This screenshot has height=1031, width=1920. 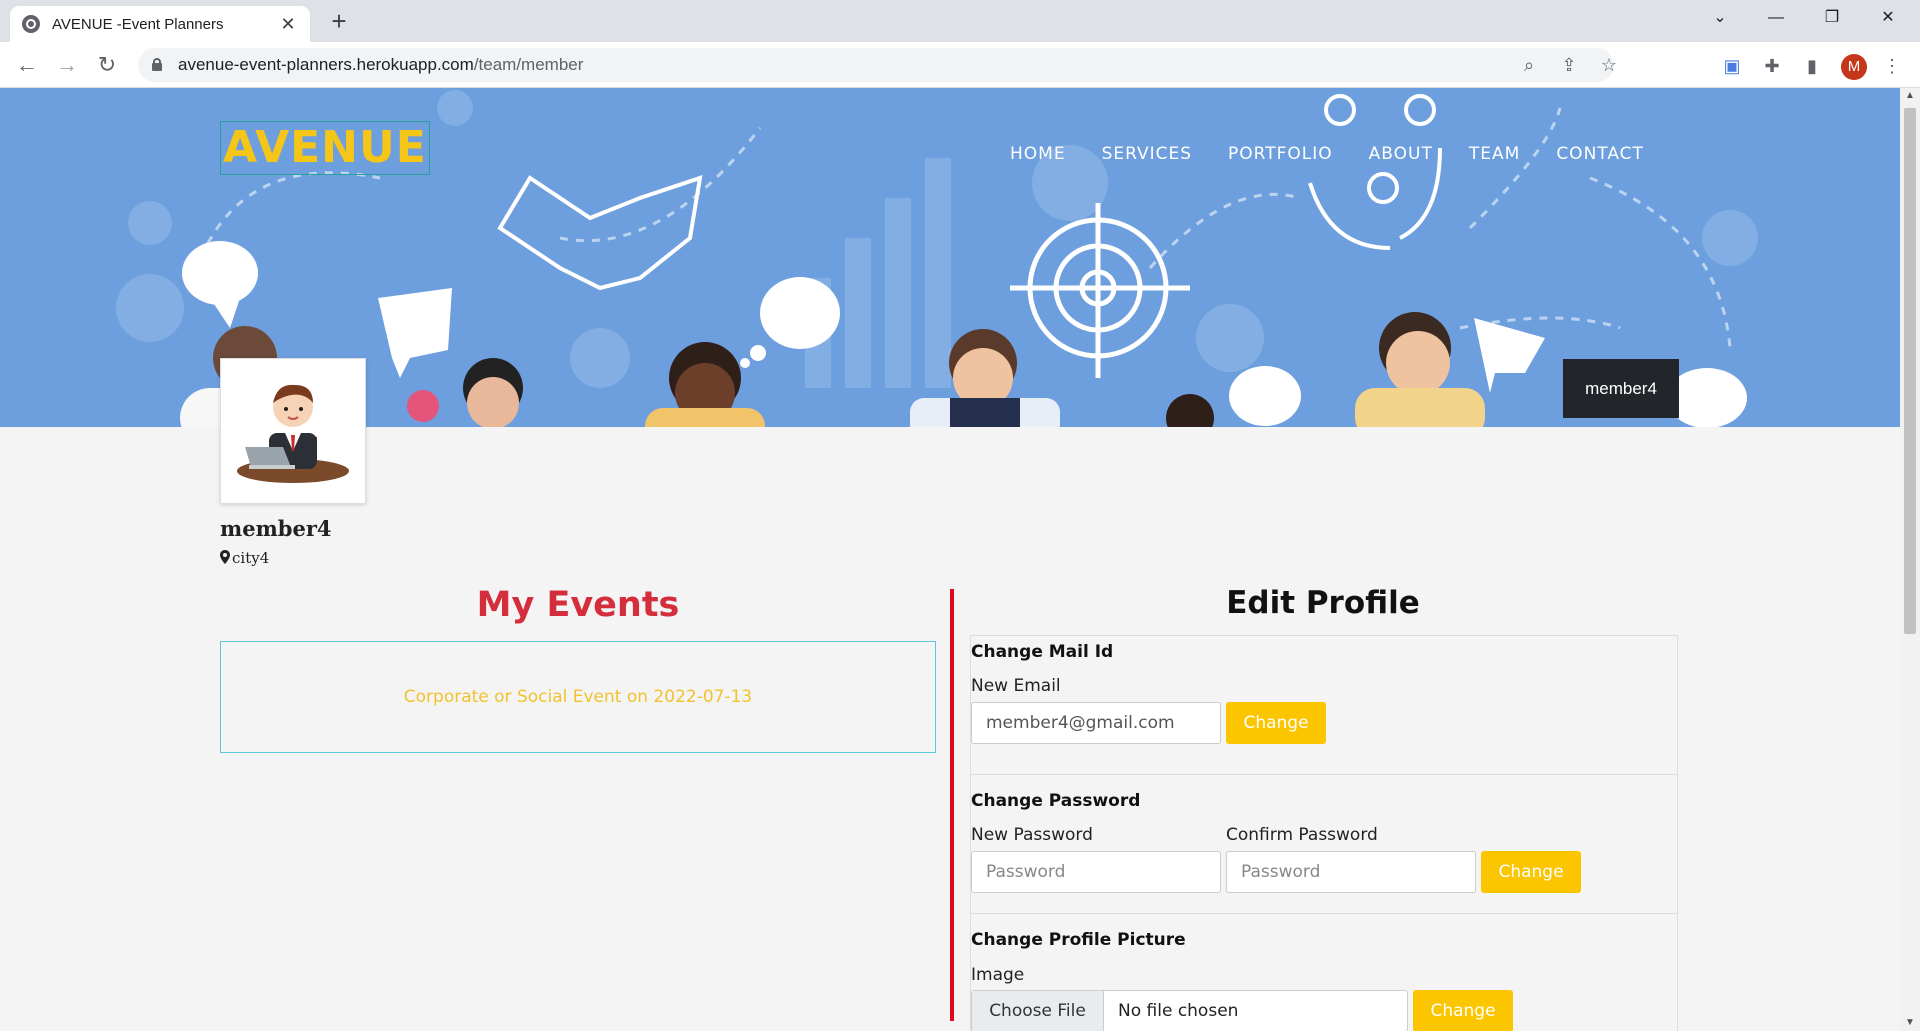 What do you see at coordinates (67, 65) in the screenshot?
I see `forward-button: →` at bounding box center [67, 65].